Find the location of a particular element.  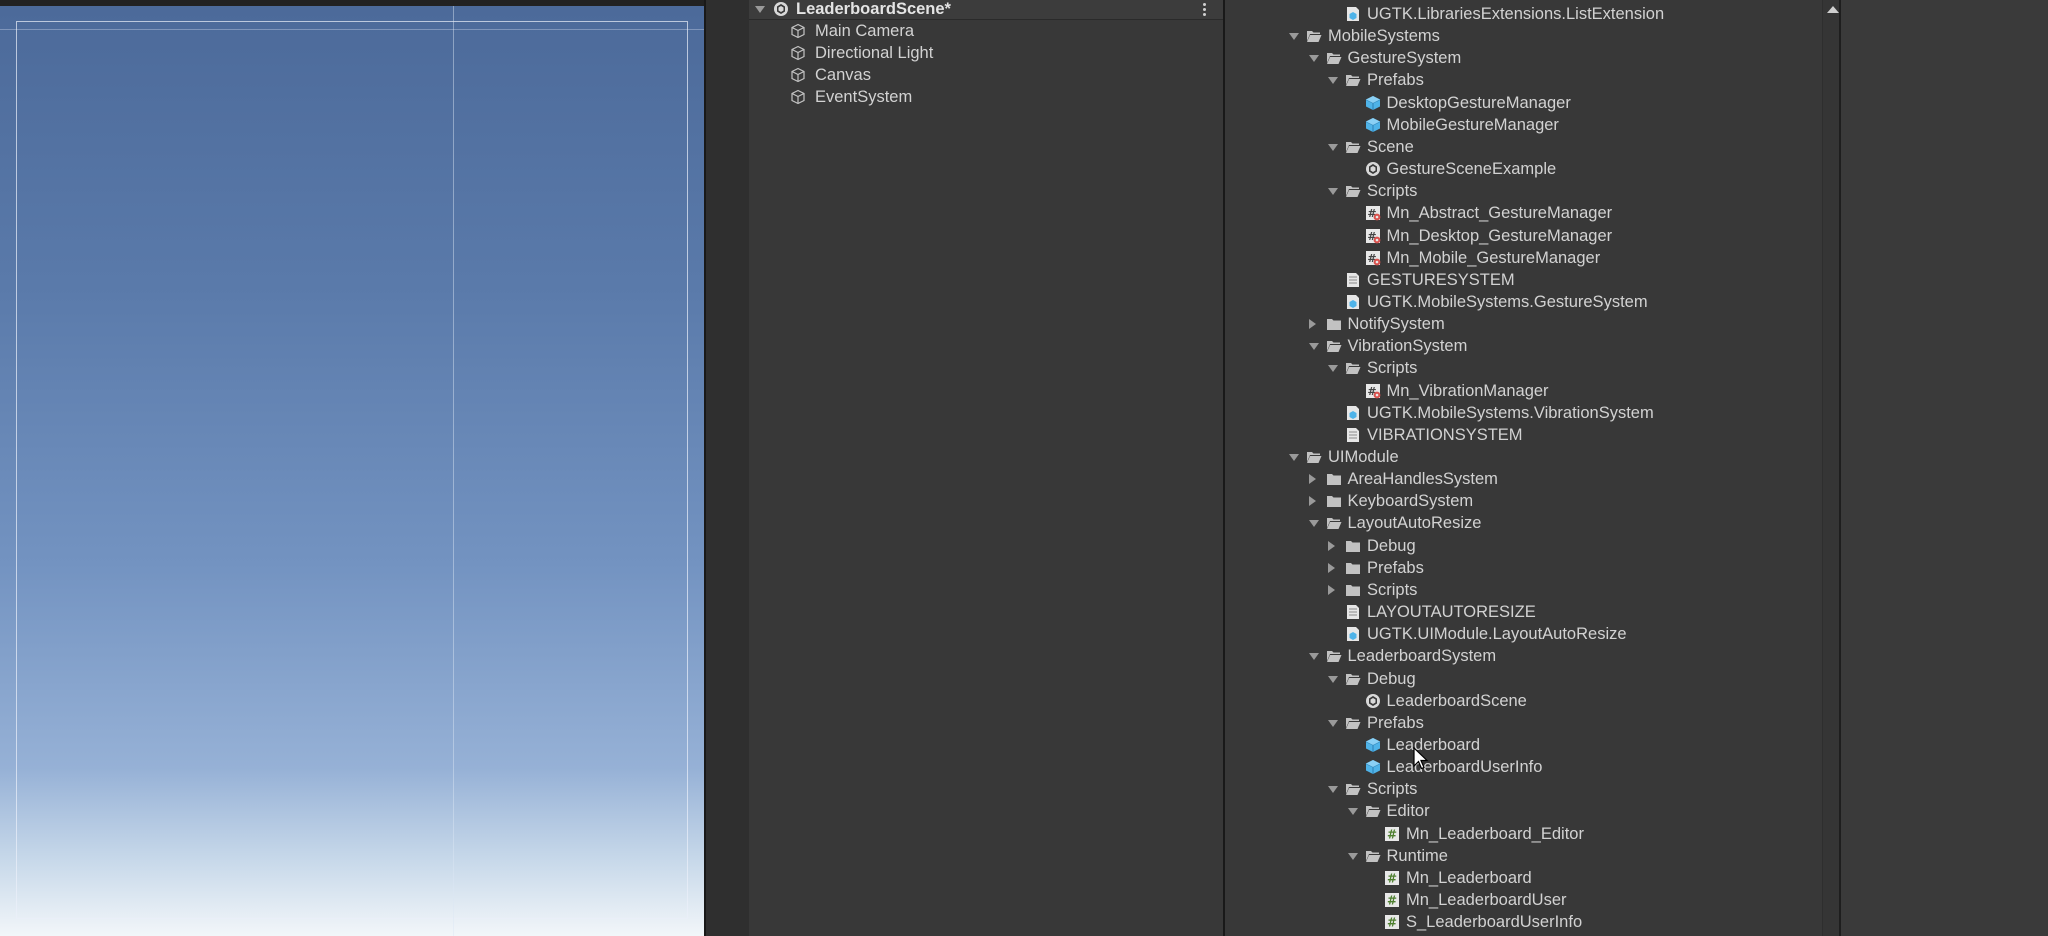

project-item-label: UIModule is located at coordinates (1363, 457).